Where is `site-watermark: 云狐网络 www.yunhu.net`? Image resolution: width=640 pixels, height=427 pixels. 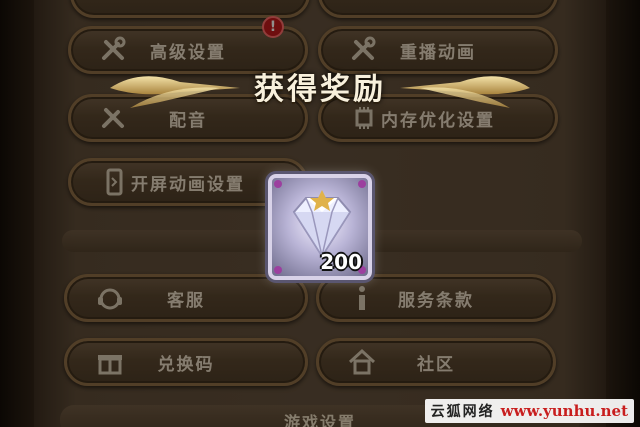 site-watermark: 云狐网络 www.yunhu.net is located at coordinates (529, 411).